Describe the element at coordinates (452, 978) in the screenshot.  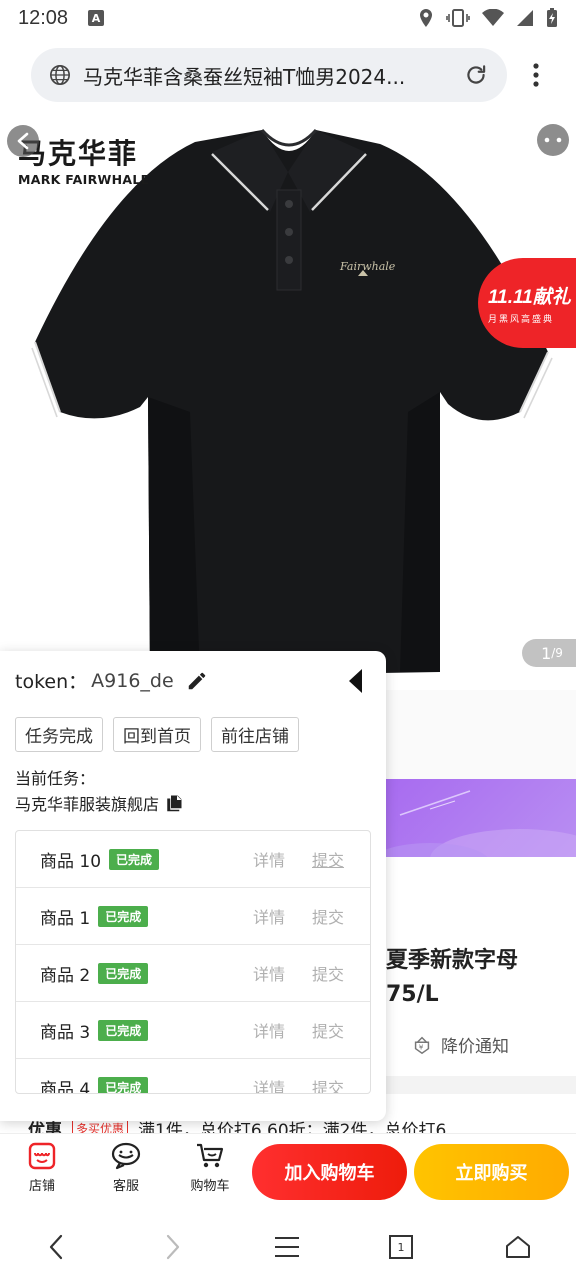
I see `product-title-partial: 夏季新款字母 75/L` at that location.